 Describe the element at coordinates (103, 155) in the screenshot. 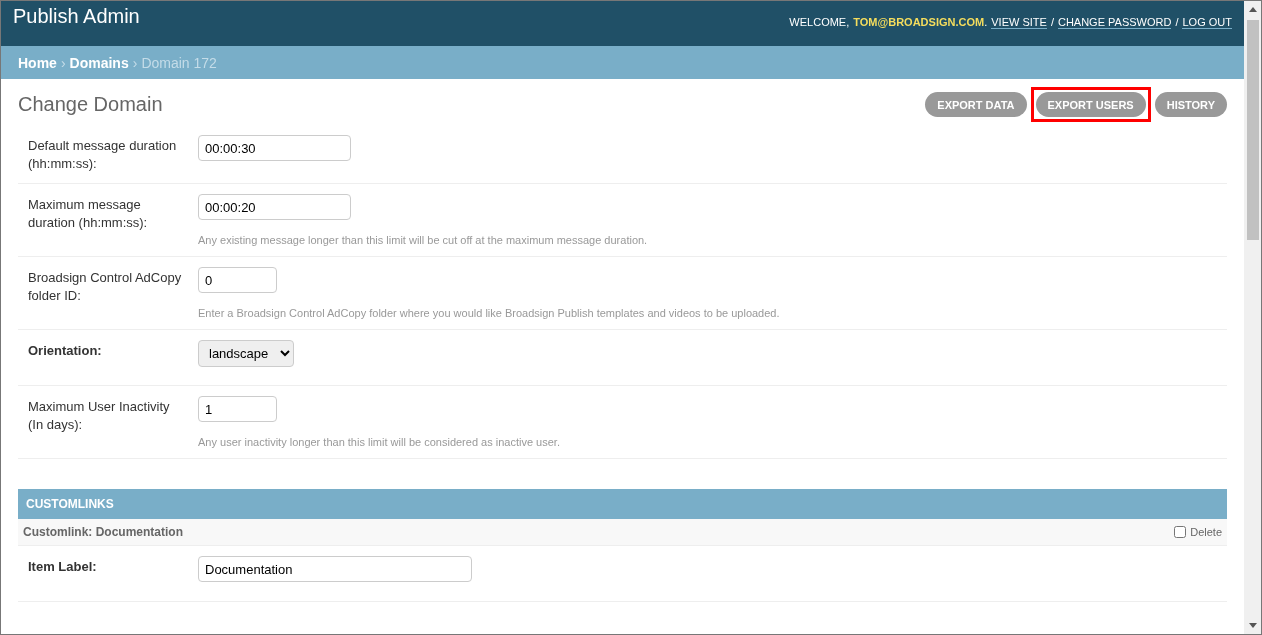

I see `field-label: Default message duration (hh:mm:ss):` at that location.